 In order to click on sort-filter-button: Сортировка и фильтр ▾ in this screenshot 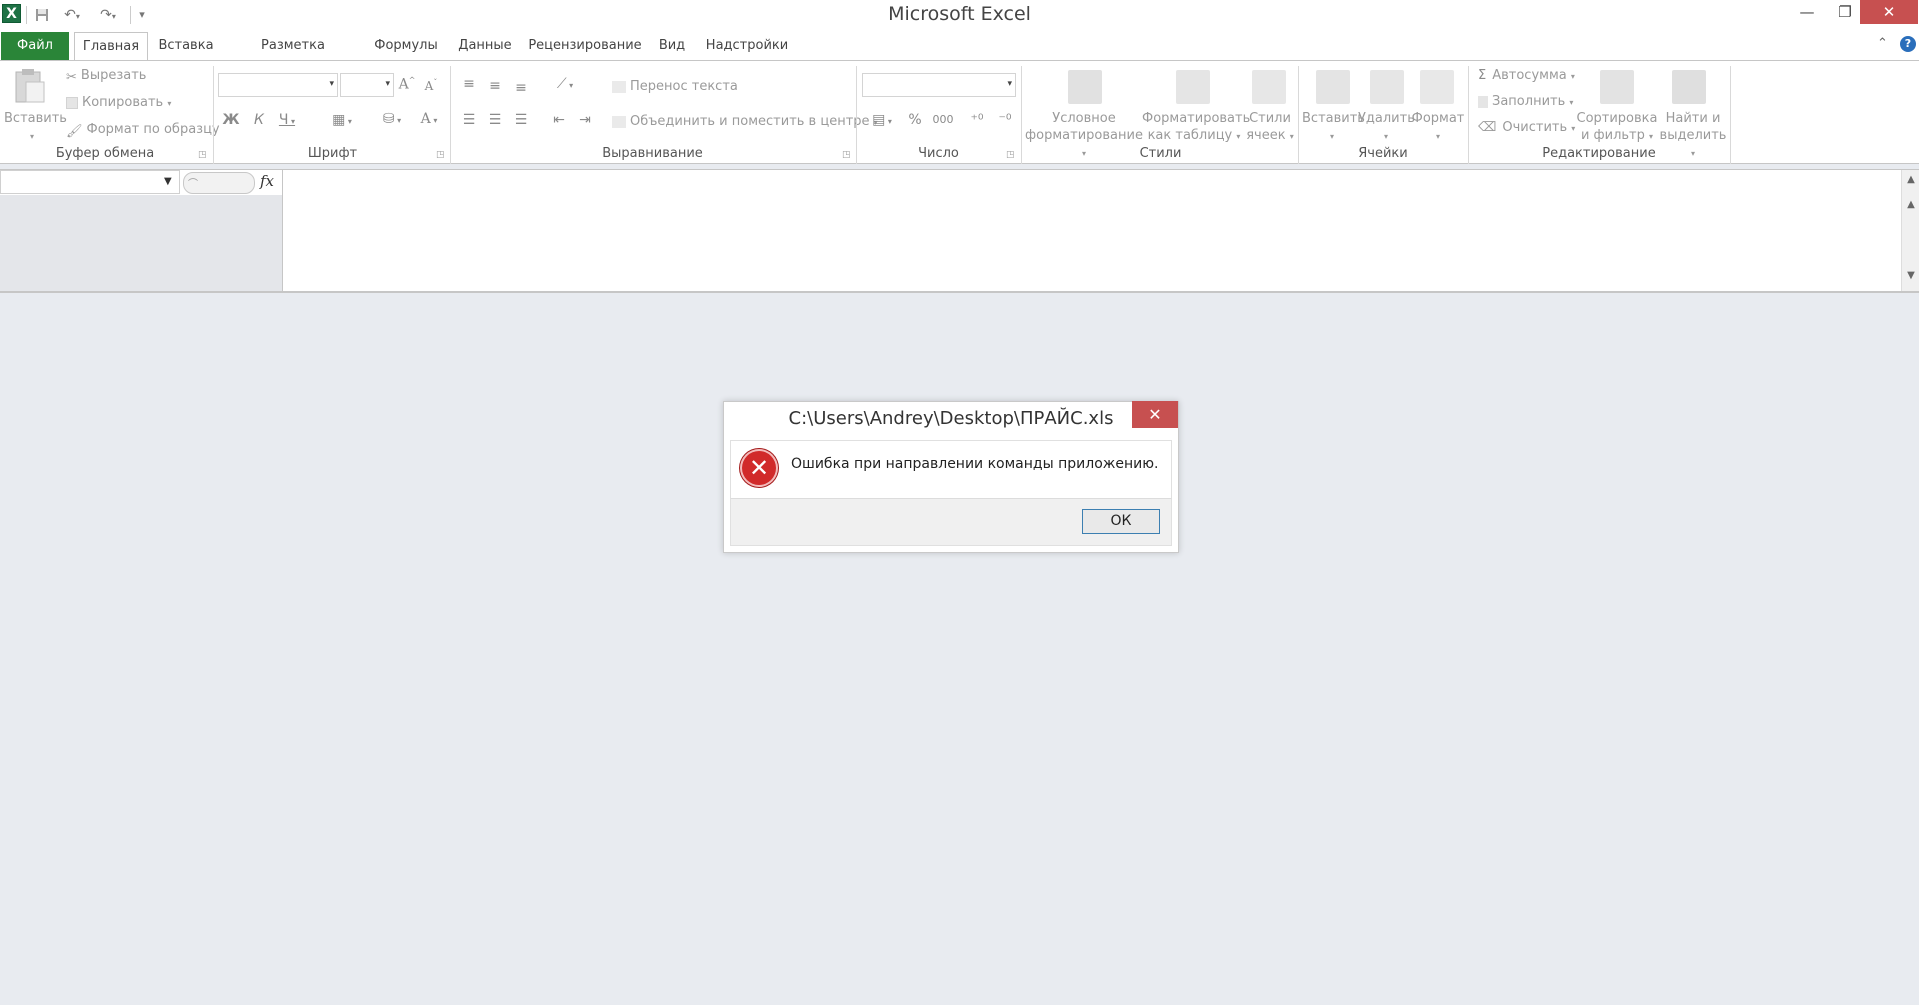, I will do `click(1617, 127)`.